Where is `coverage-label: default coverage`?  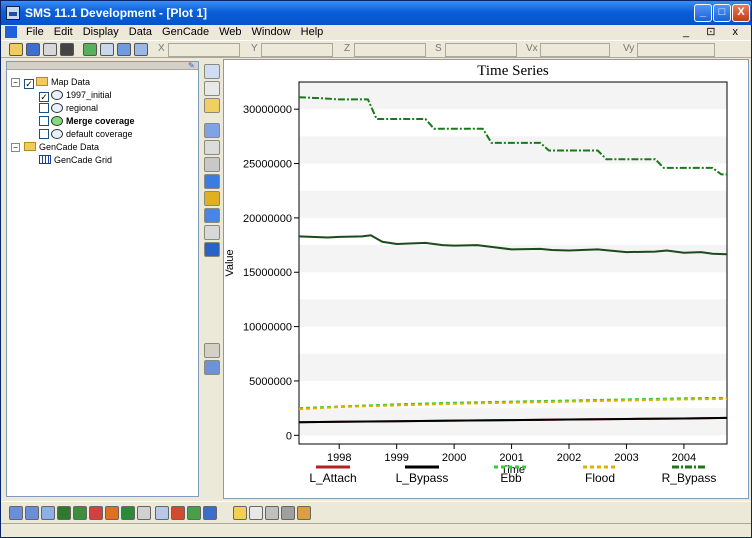
coverage-label: default coverage is located at coordinates (99, 134).